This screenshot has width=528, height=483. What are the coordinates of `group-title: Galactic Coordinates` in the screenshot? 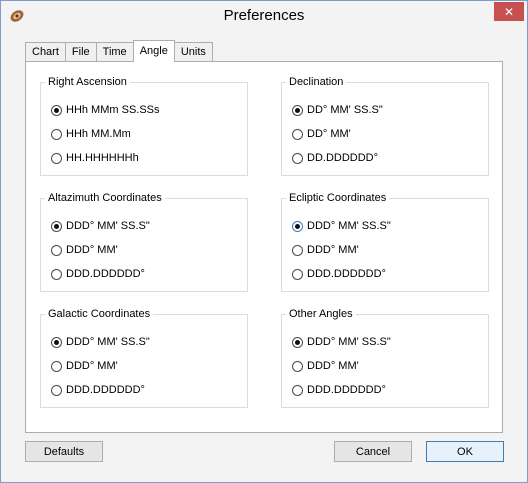 It's located at (99, 314).